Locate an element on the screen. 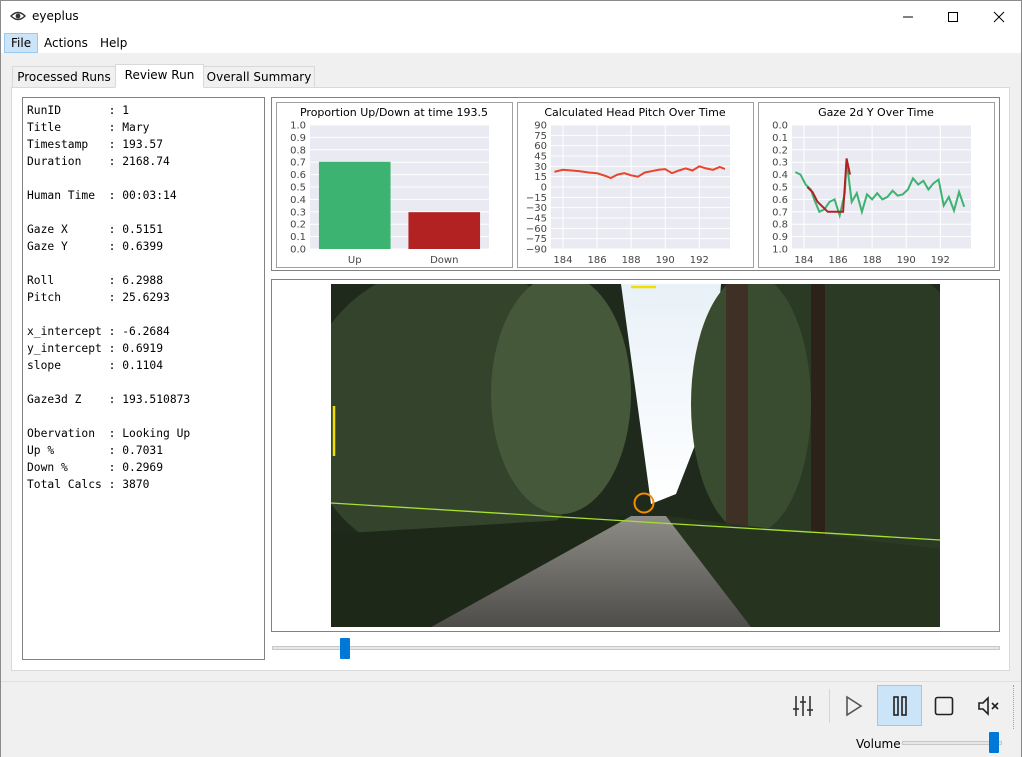 The height and width of the screenshot is (757, 1022). tab-overall-summary: Overall Summary is located at coordinates (259, 77).